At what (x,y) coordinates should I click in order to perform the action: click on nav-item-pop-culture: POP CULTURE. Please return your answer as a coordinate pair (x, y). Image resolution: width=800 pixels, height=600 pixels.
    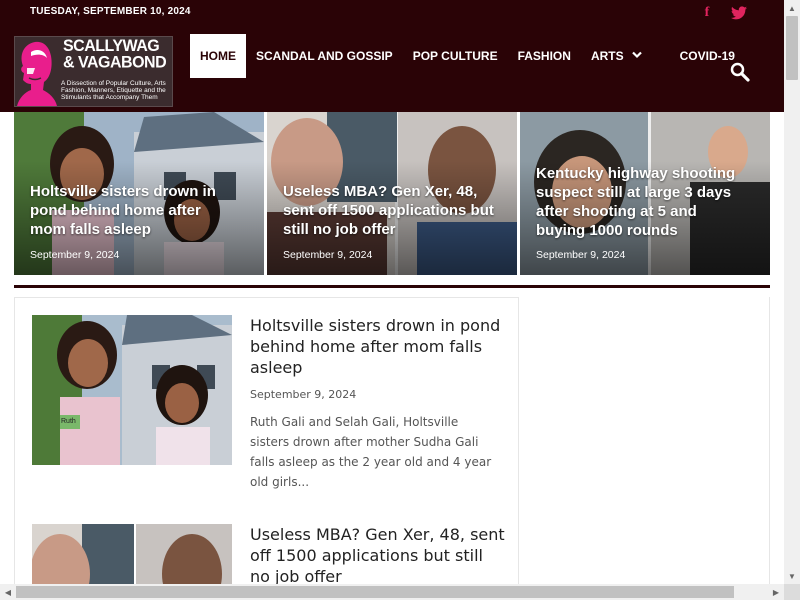
    Looking at the image, I should click on (455, 56).